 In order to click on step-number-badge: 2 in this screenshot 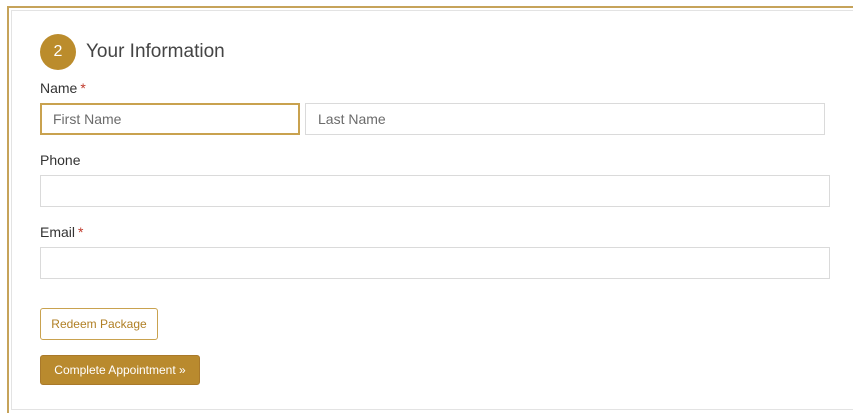, I will do `click(58, 52)`.